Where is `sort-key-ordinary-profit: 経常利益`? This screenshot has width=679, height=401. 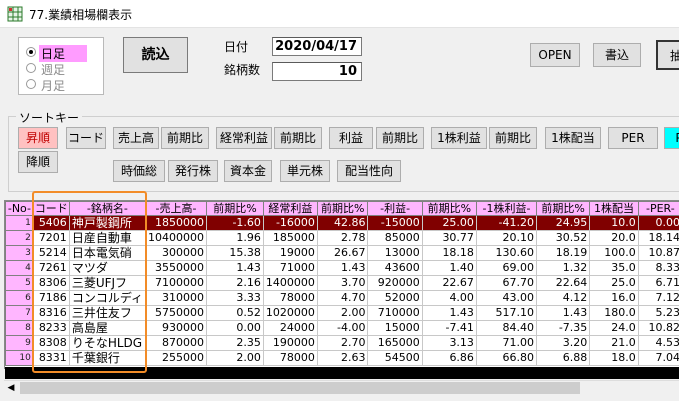
sort-key-ordinary-profit: 経常利益 is located at coordinates (244, 138).